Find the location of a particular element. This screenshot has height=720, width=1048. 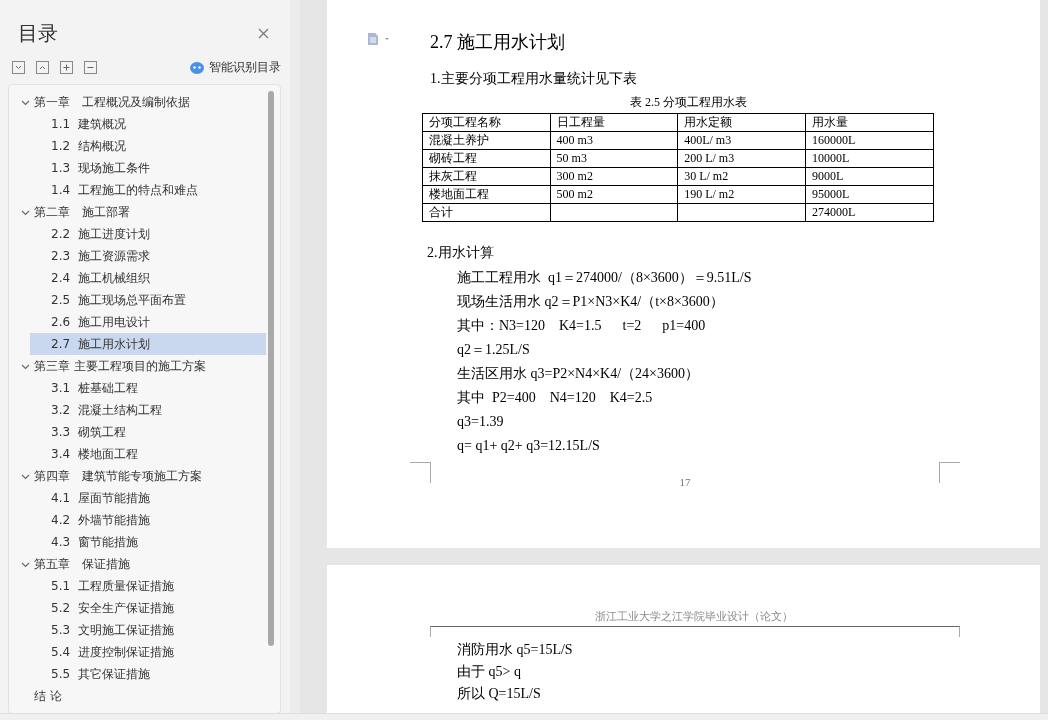

table-cell: 200 L/ m3 is located at coordinates (741, 158).